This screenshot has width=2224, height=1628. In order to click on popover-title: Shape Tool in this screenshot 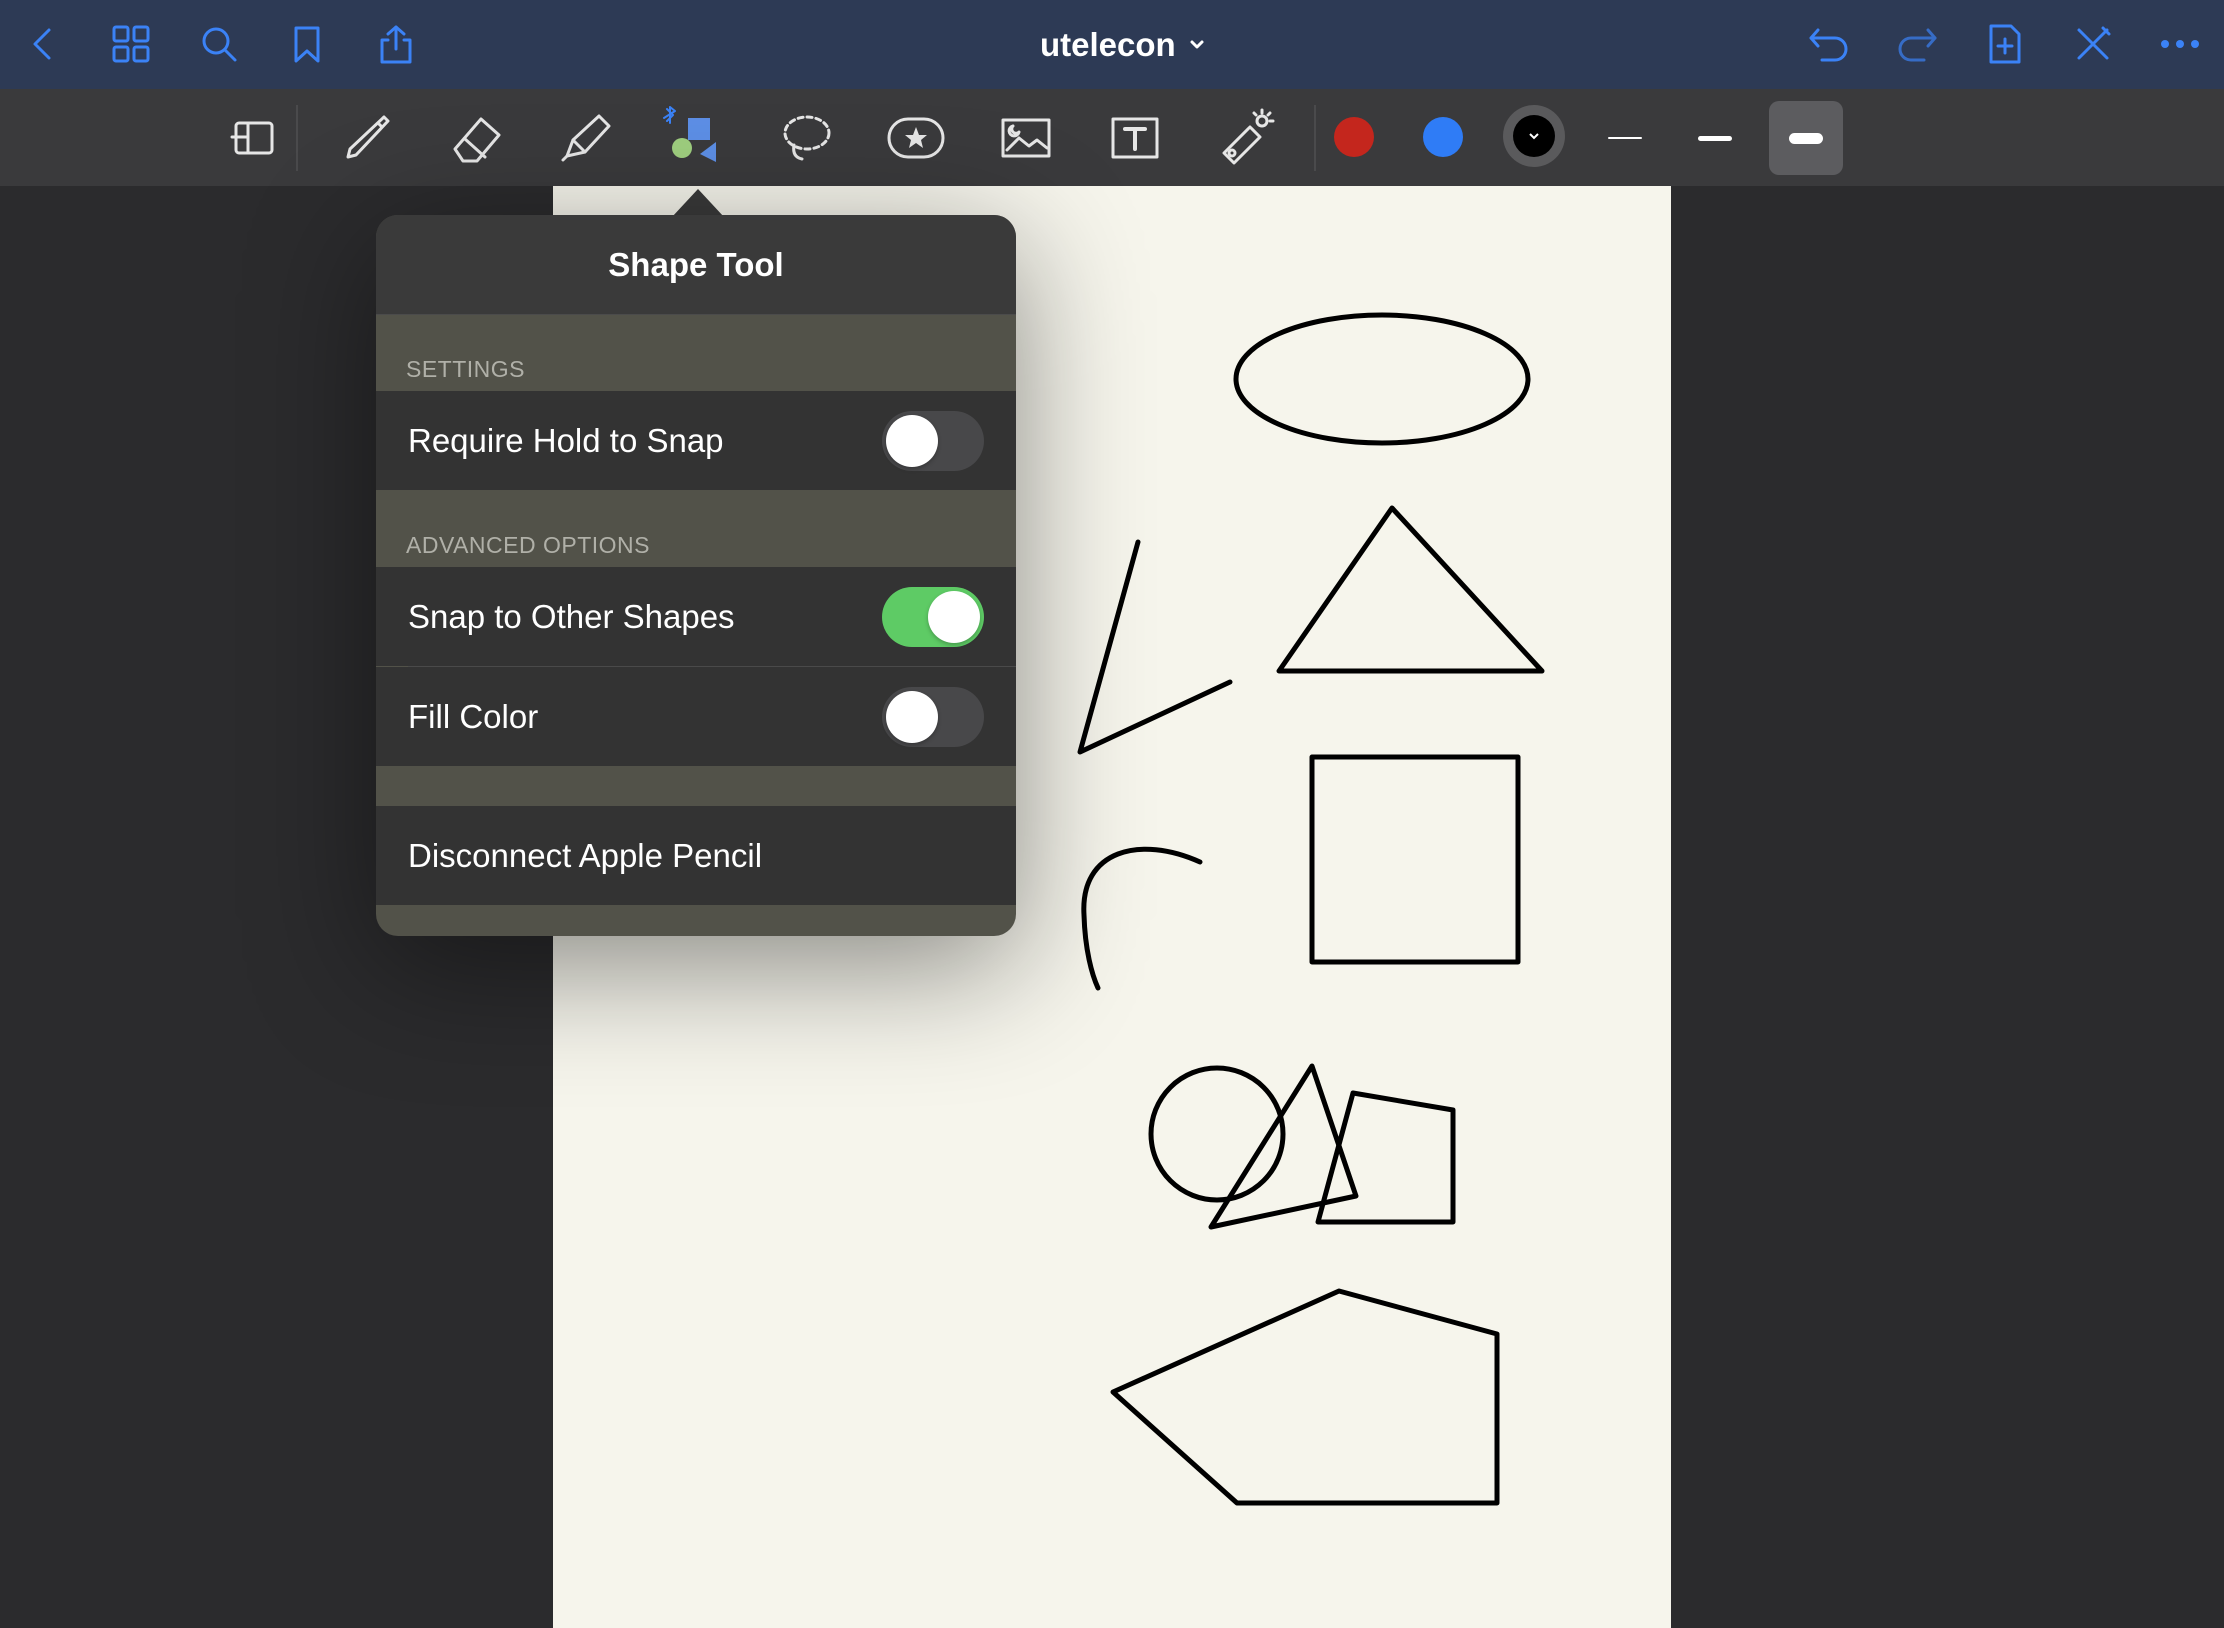, I will do `click(696, 265)`.